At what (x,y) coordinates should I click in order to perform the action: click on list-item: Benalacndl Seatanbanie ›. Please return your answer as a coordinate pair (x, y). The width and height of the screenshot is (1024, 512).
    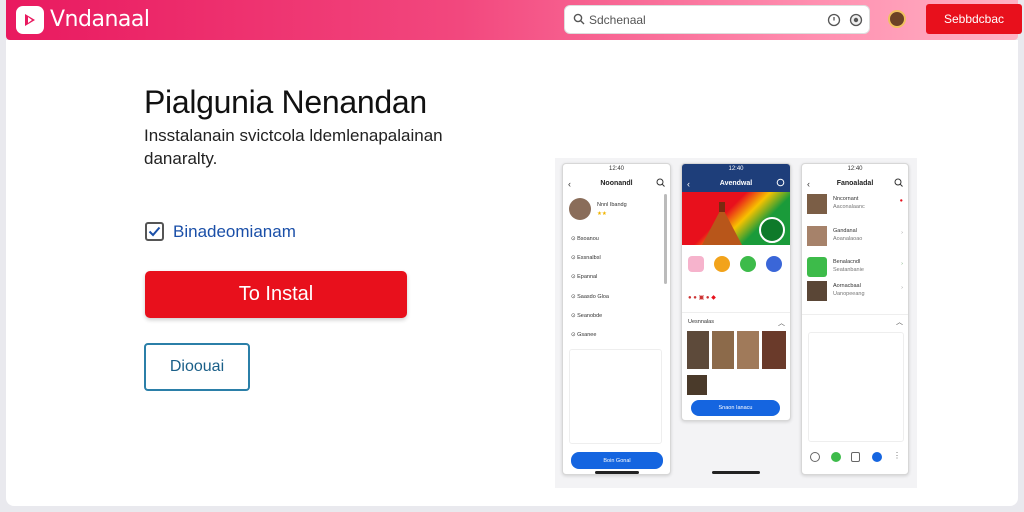
    Looking at the image, I should click on (856, 268).